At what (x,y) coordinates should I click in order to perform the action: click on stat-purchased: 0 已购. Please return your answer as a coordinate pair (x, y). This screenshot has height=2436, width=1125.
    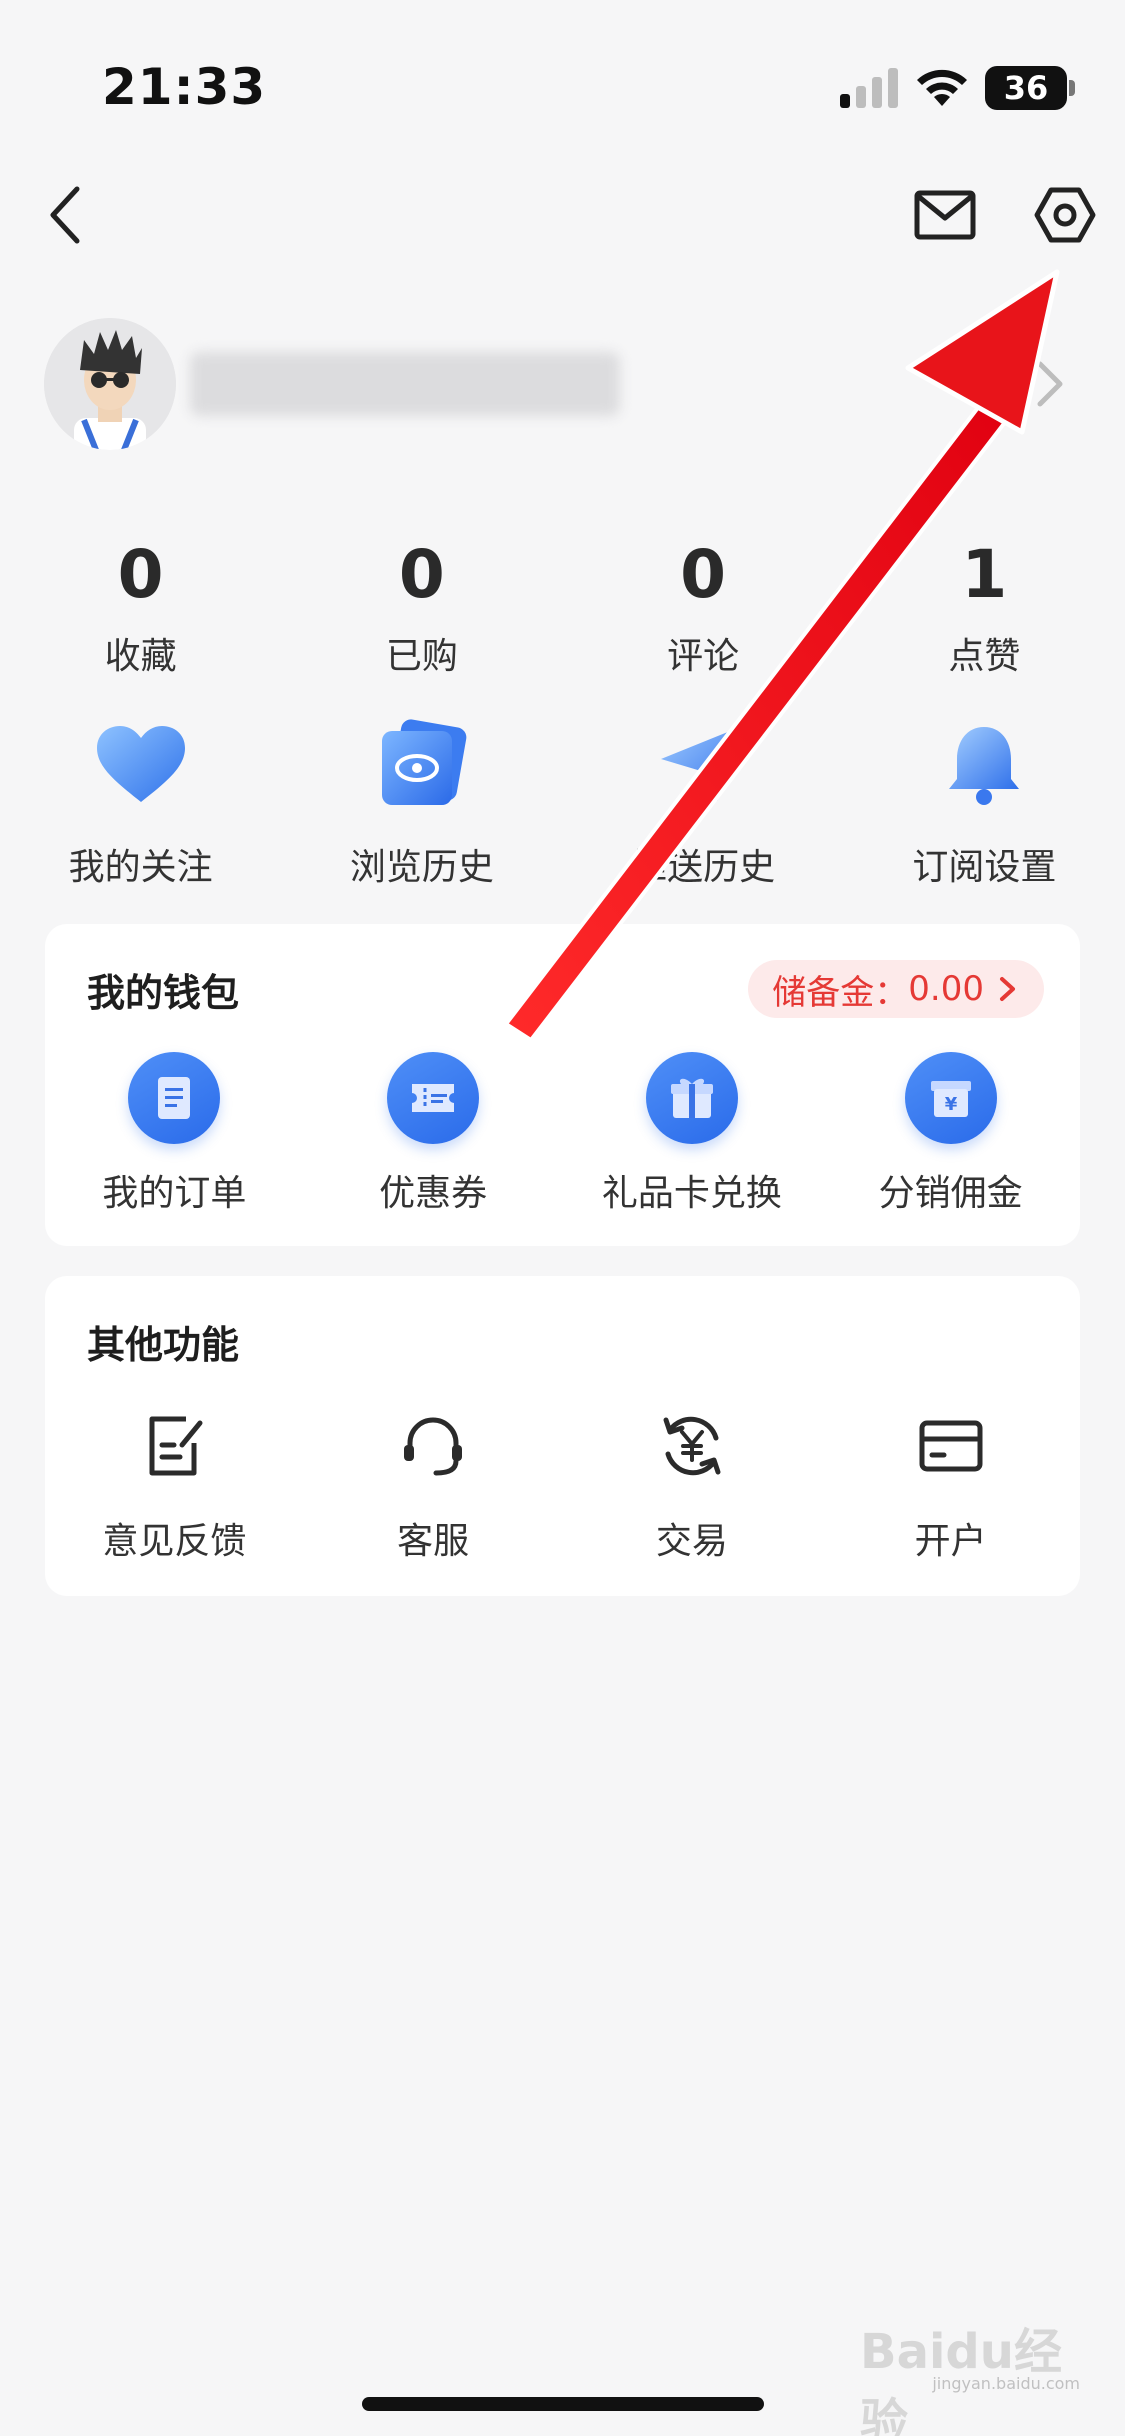
    Looking at the image, I should click on (421, 607).